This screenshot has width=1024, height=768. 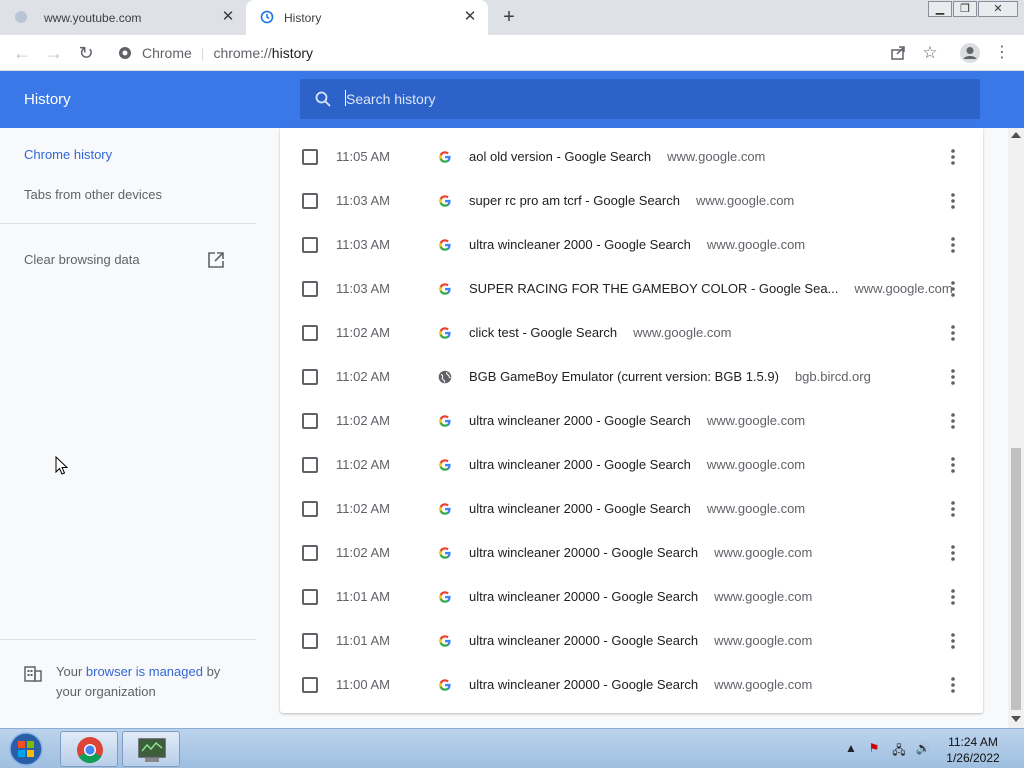 I want to click on chrome-menu-icon: ⋮, so click(x=1002, y=53).